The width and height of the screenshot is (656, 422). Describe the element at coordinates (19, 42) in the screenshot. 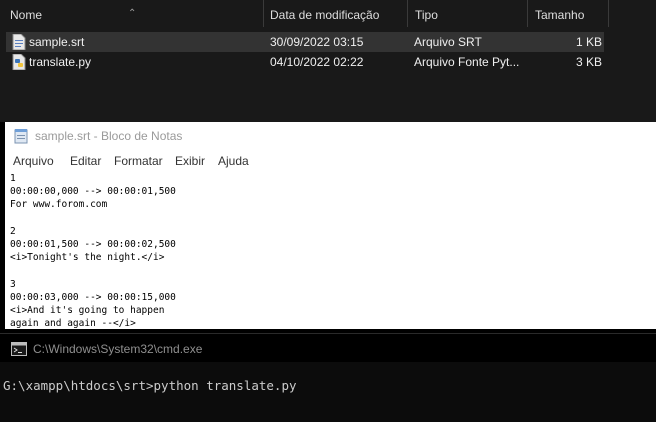

I see `srt-file-icon` at that location.